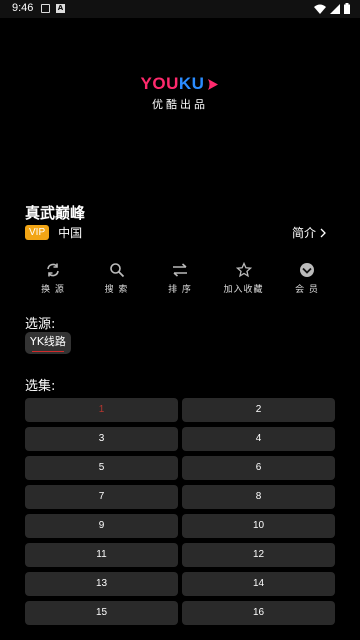 Image resolution: width=360 pixels, height=640 pixels. I want to click on image-icon, so click(45, 8).